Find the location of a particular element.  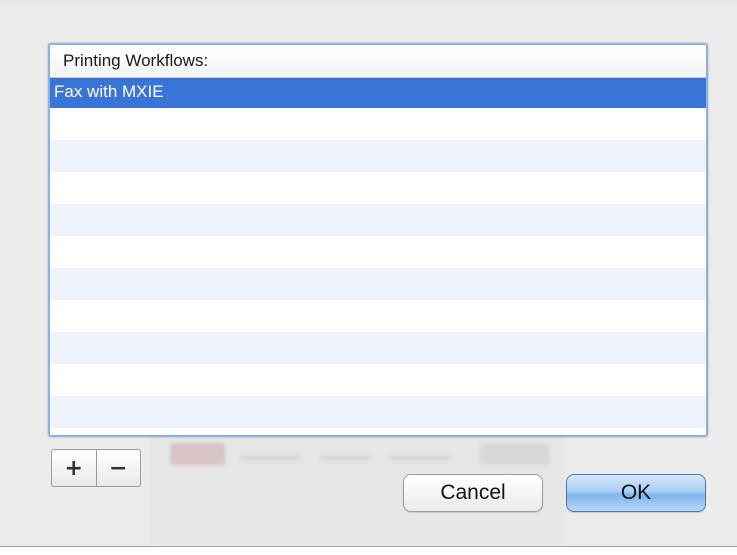

list-item: Fax with MXIE is located at coordinates (378, 93).